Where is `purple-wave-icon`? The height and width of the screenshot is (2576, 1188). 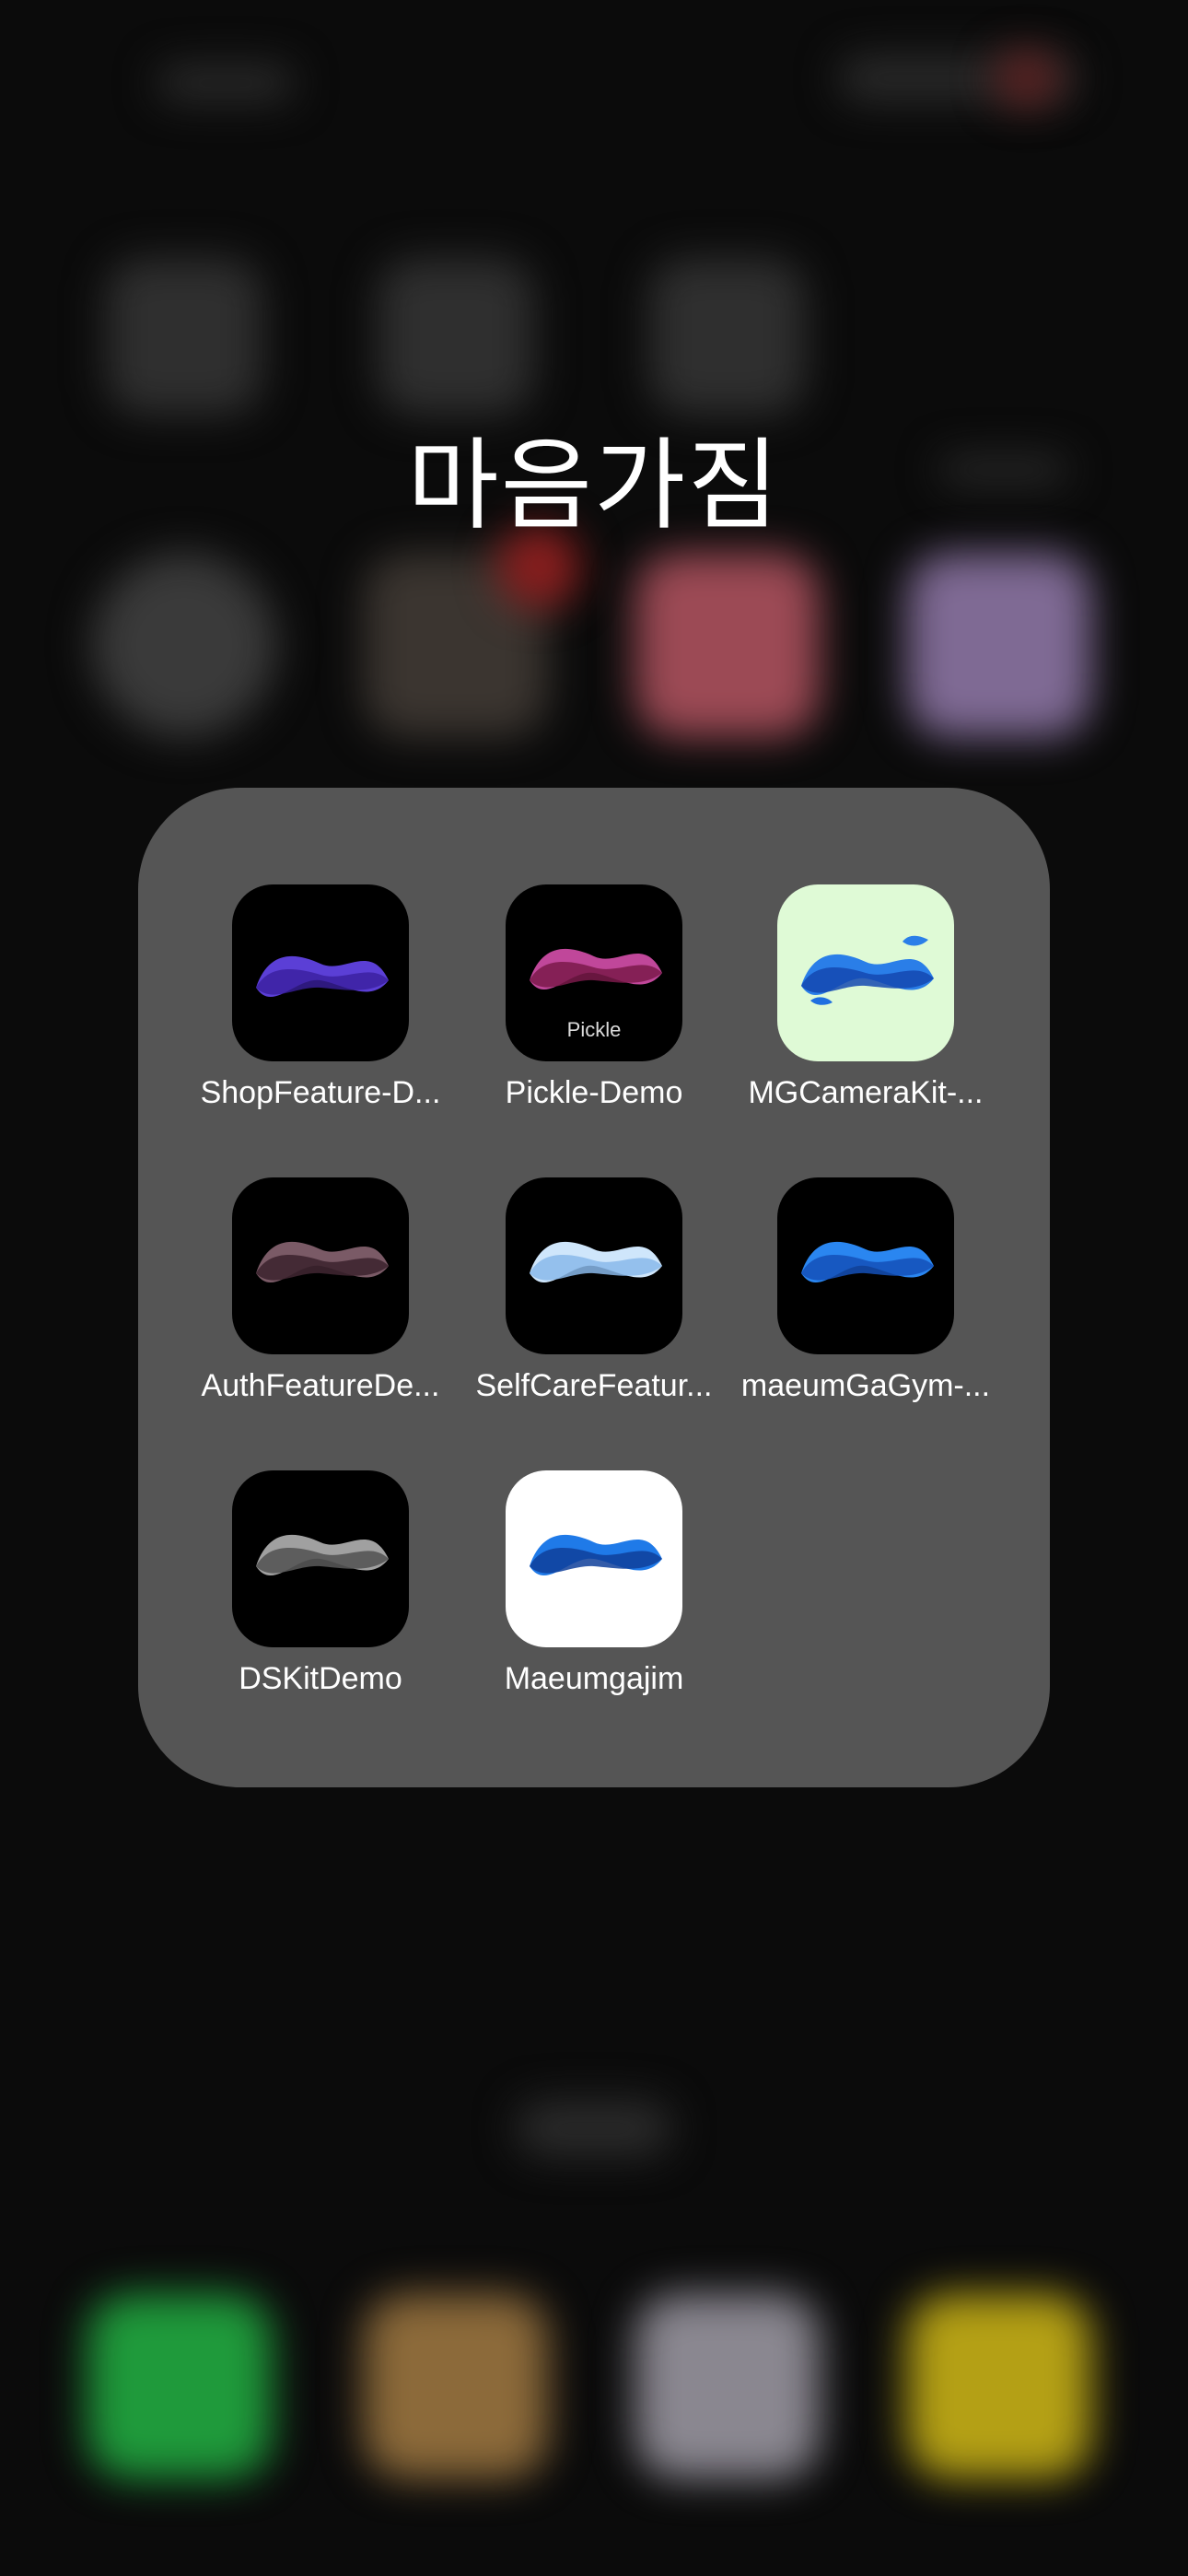
purple-wave-icon is located at coordinates (320, 972).